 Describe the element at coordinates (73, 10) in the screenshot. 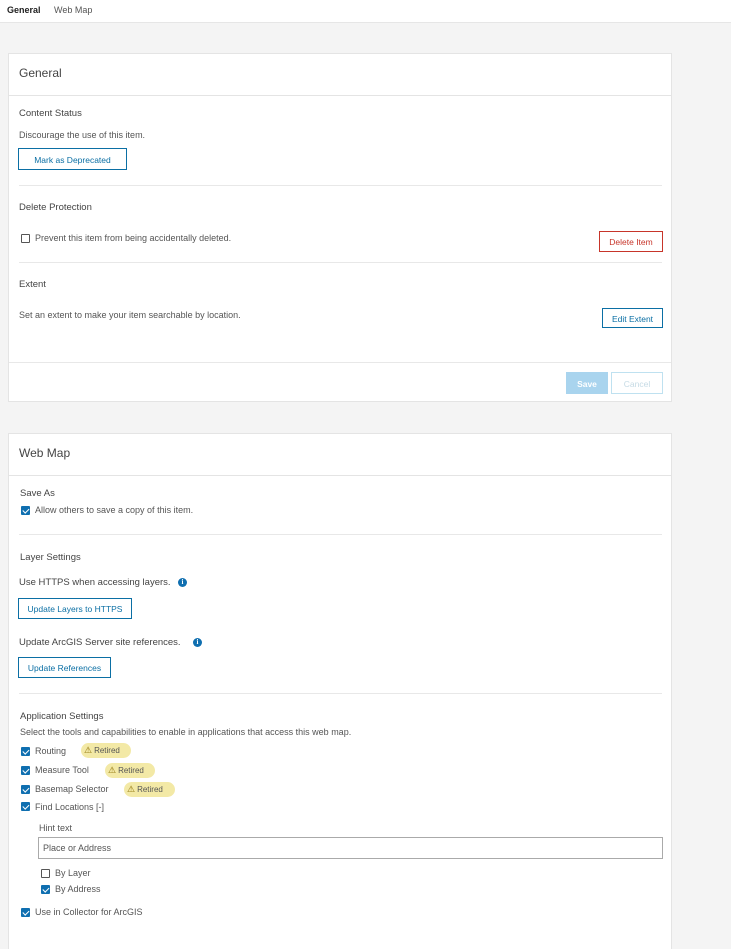

I see `tab-web-map: Web Map` at that location.